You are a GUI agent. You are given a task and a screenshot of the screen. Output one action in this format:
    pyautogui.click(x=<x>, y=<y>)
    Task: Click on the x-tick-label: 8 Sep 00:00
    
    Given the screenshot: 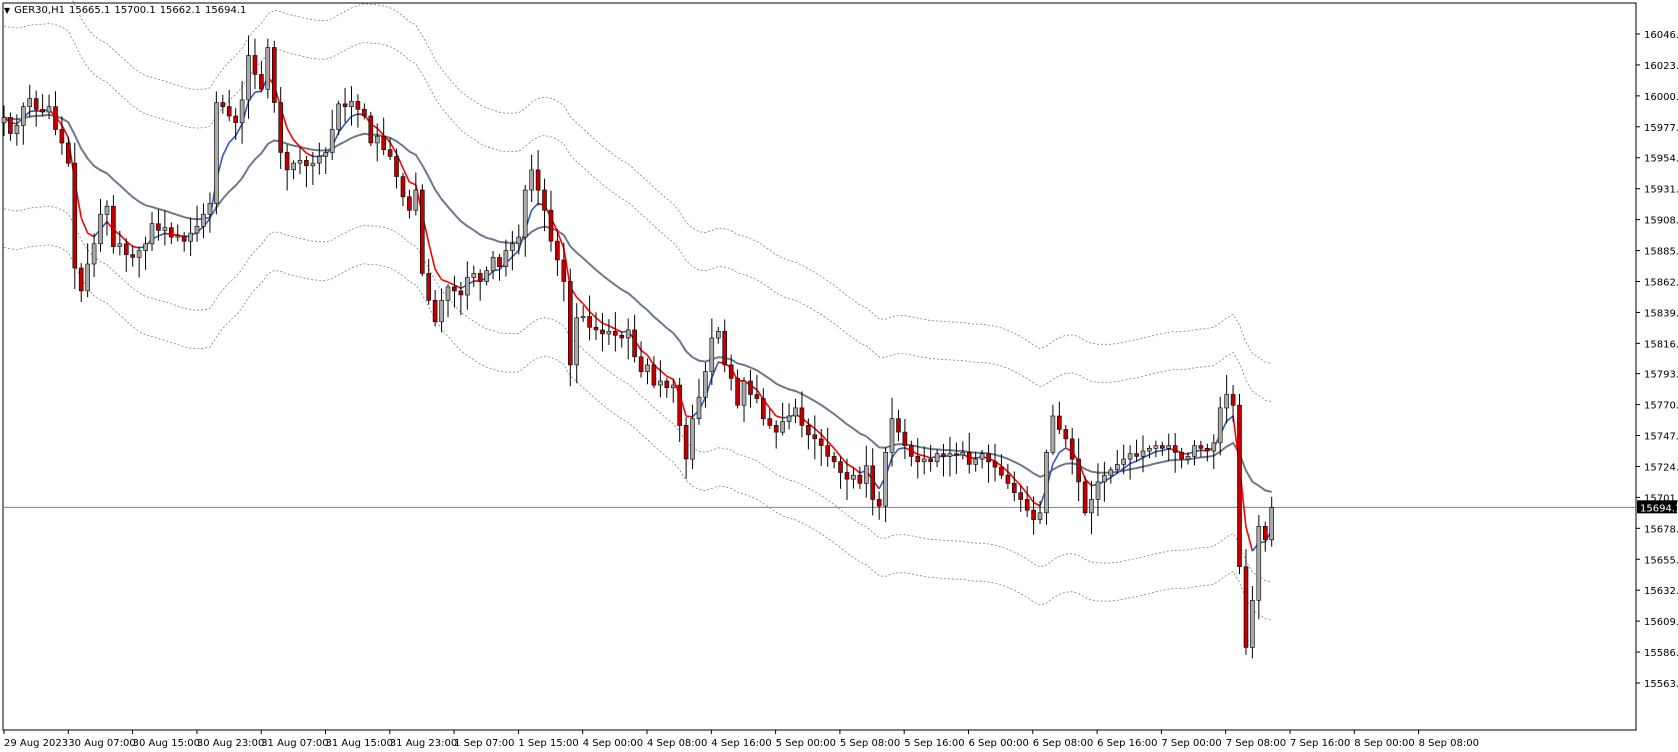 What is the action you would take?
    pyautogui.click(x=1384, y=743)
    